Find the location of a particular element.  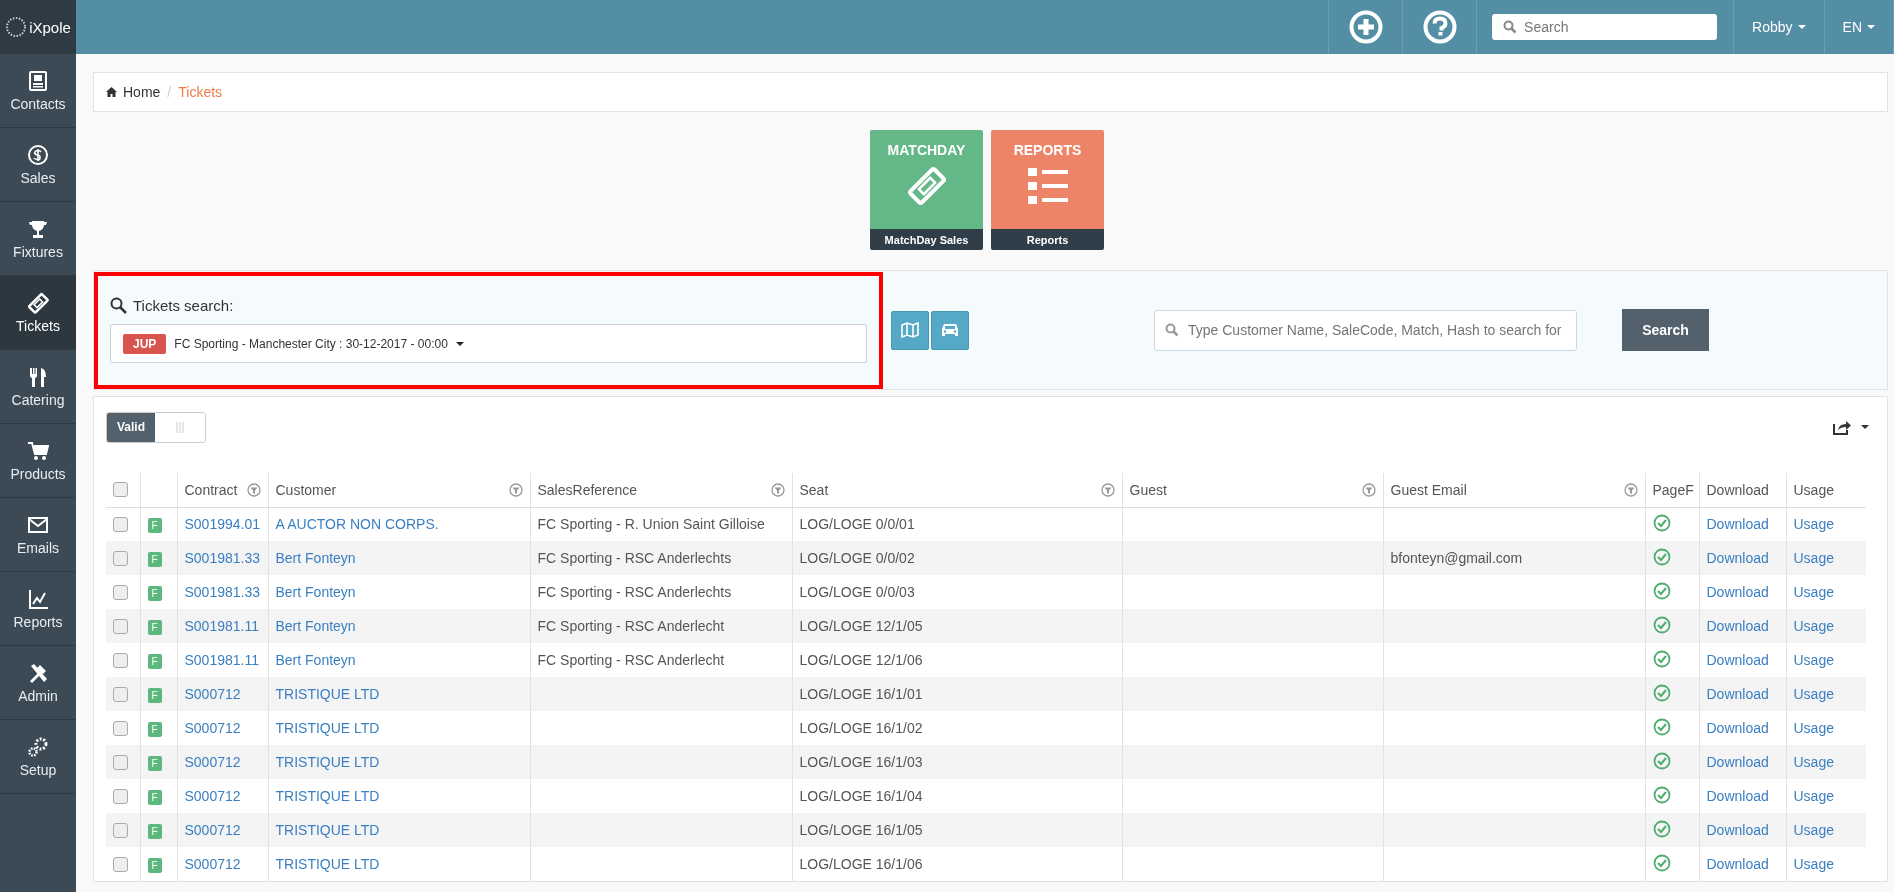

table-cell: LOG/LOGE 16/1/03 is located at coordinates (861, 762).